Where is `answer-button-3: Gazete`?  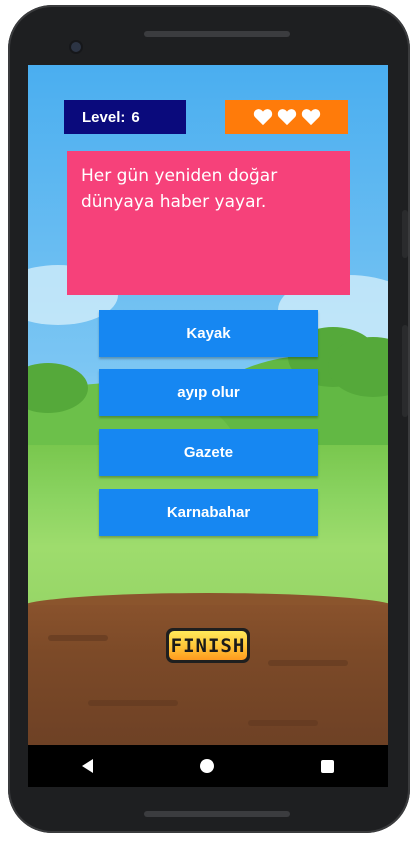 answer-button-3: Gazete is located at coordinates (208, 452).